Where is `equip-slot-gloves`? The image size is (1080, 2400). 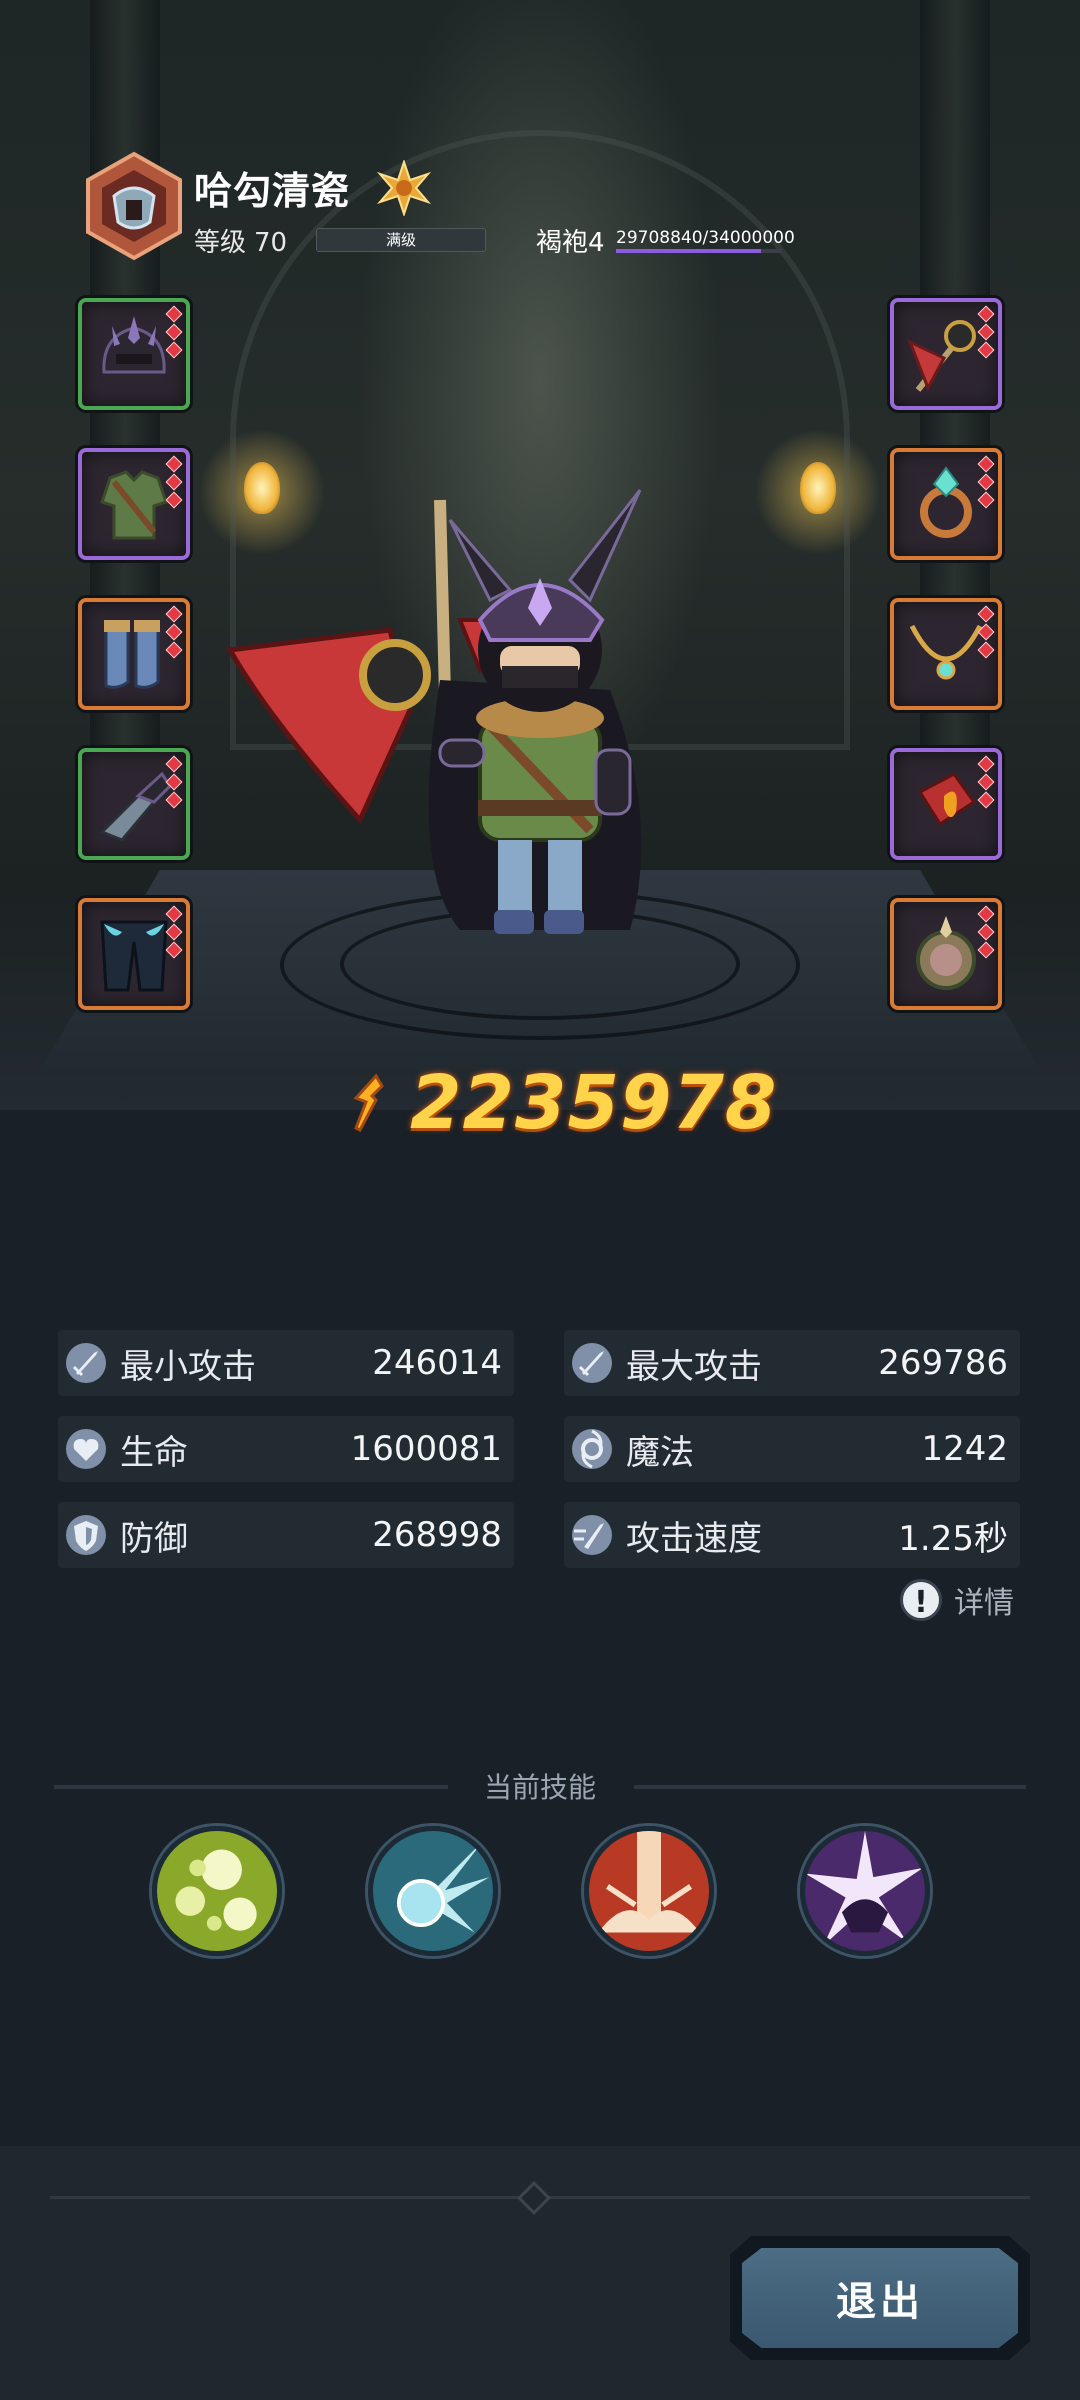
equip-slot-gloves is located at coordinates (134, 804).